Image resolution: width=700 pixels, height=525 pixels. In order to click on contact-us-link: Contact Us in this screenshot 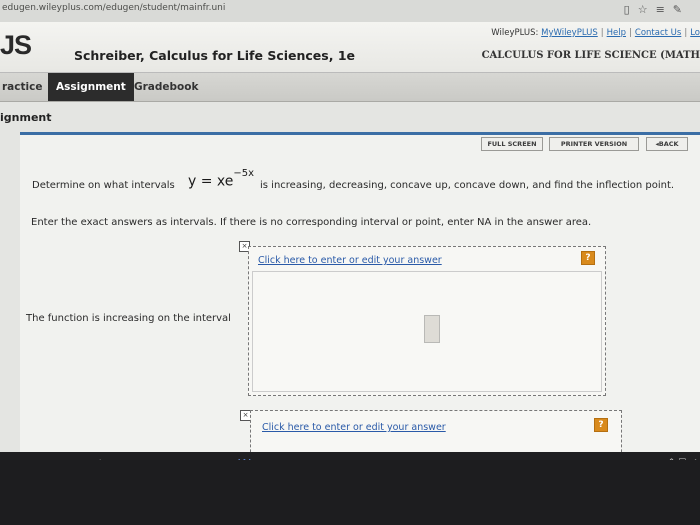, I will do `click(658, 33)`.